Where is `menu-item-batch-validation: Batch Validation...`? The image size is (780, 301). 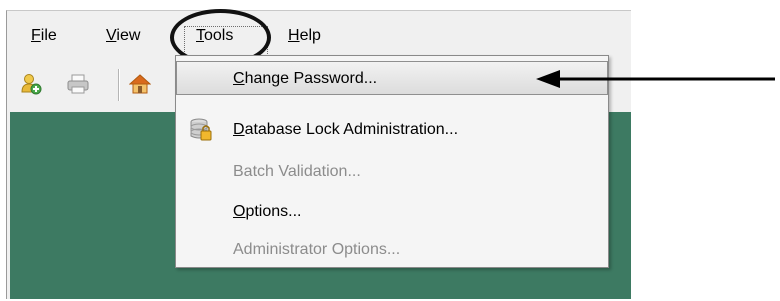 menu-item-batch-validation: Batch Validation... is located at coordinates (392, 171).